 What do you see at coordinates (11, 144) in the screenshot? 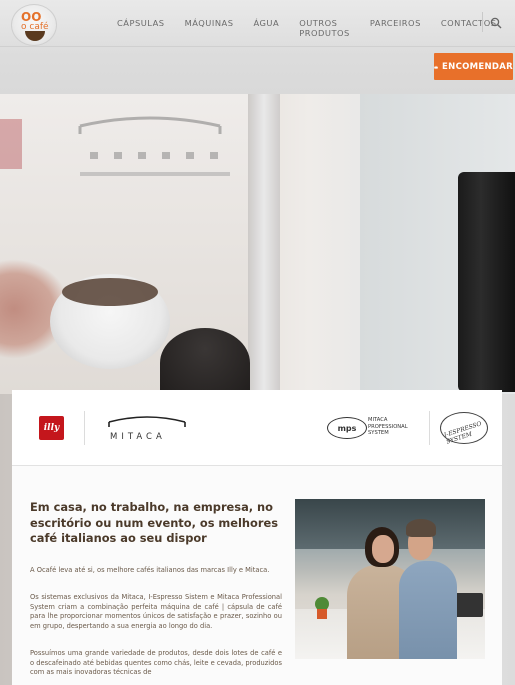
I see `hero-illy-sign` at bounding box center [11, 144].